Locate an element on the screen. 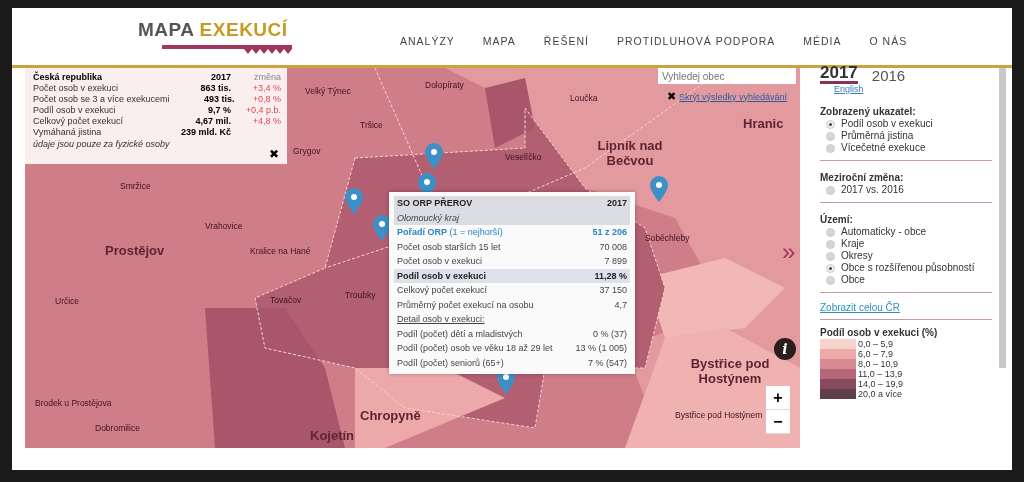  show-all-link: Zobrazit celou ČR is located at coordinates (906, 307).